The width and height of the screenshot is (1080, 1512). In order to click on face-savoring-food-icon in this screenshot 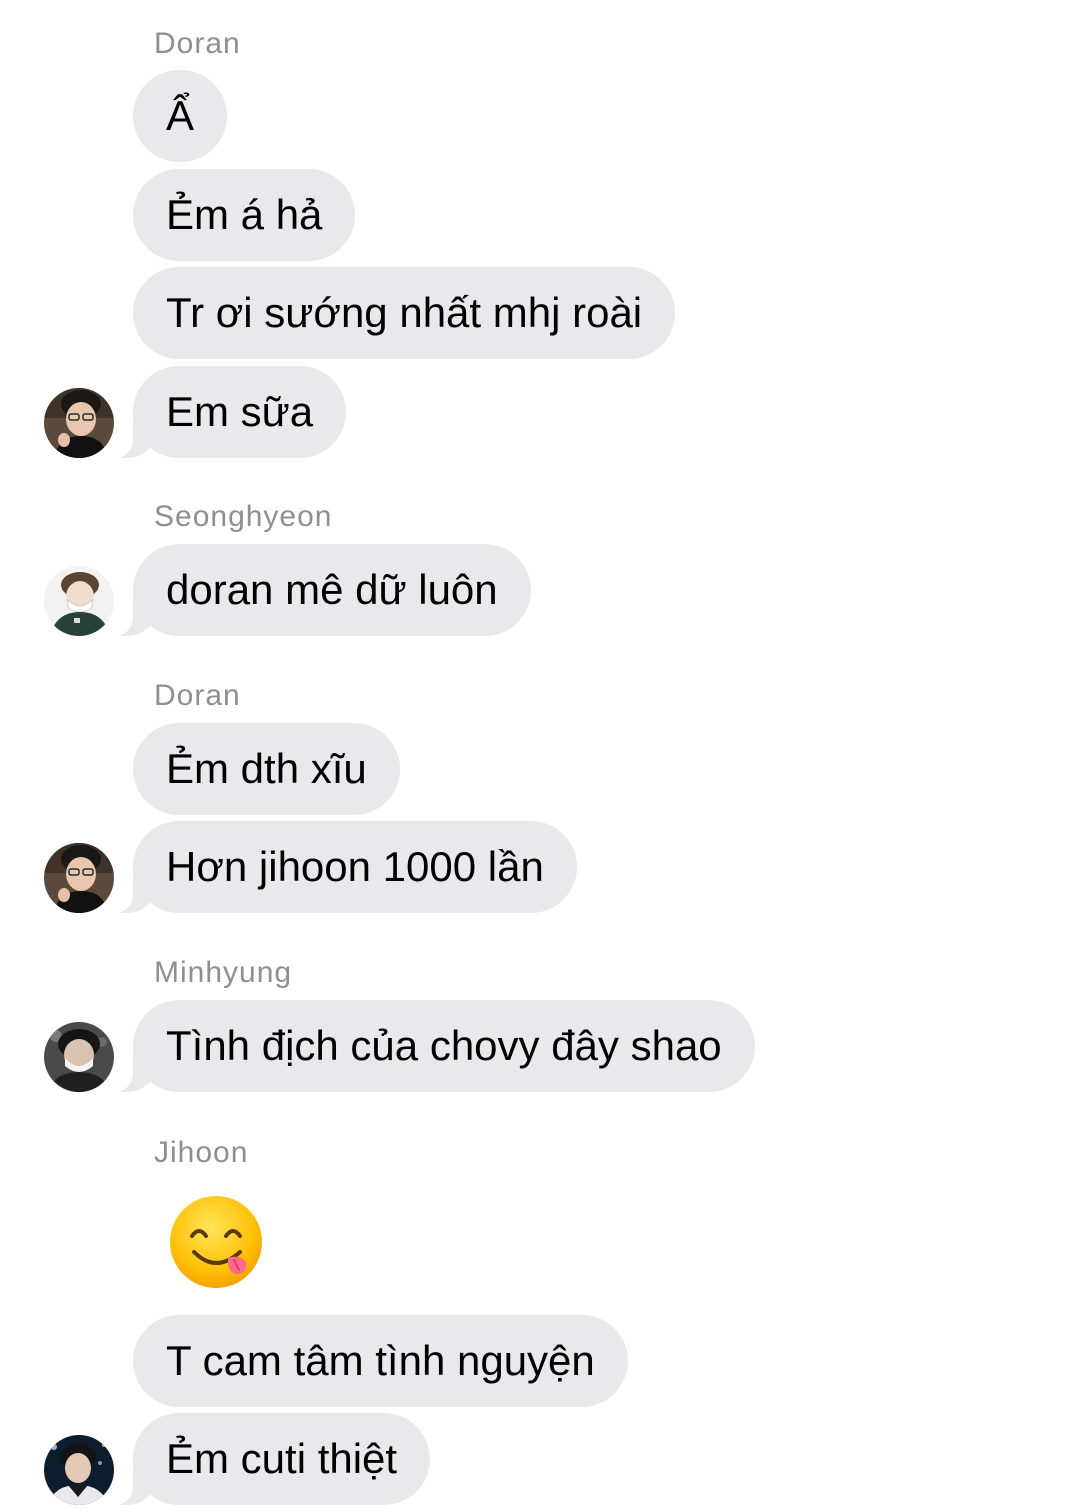, I will do `click(216, 1242)`.